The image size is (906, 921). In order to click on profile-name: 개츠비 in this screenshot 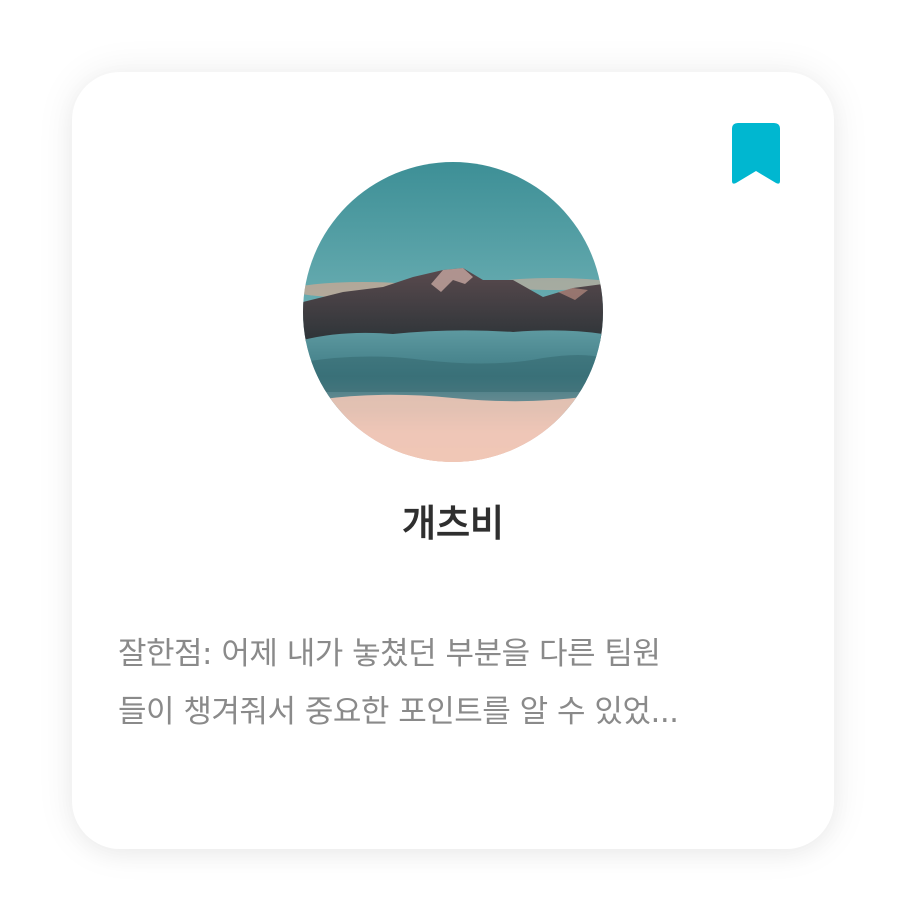, I will do `click(453, 523)`.